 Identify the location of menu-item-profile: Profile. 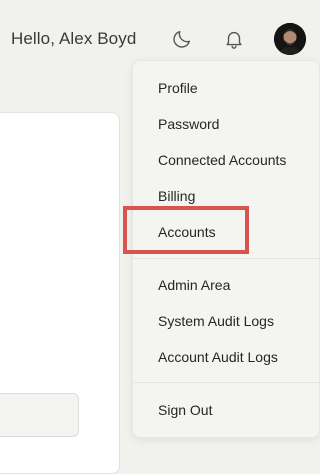
(178, 88).